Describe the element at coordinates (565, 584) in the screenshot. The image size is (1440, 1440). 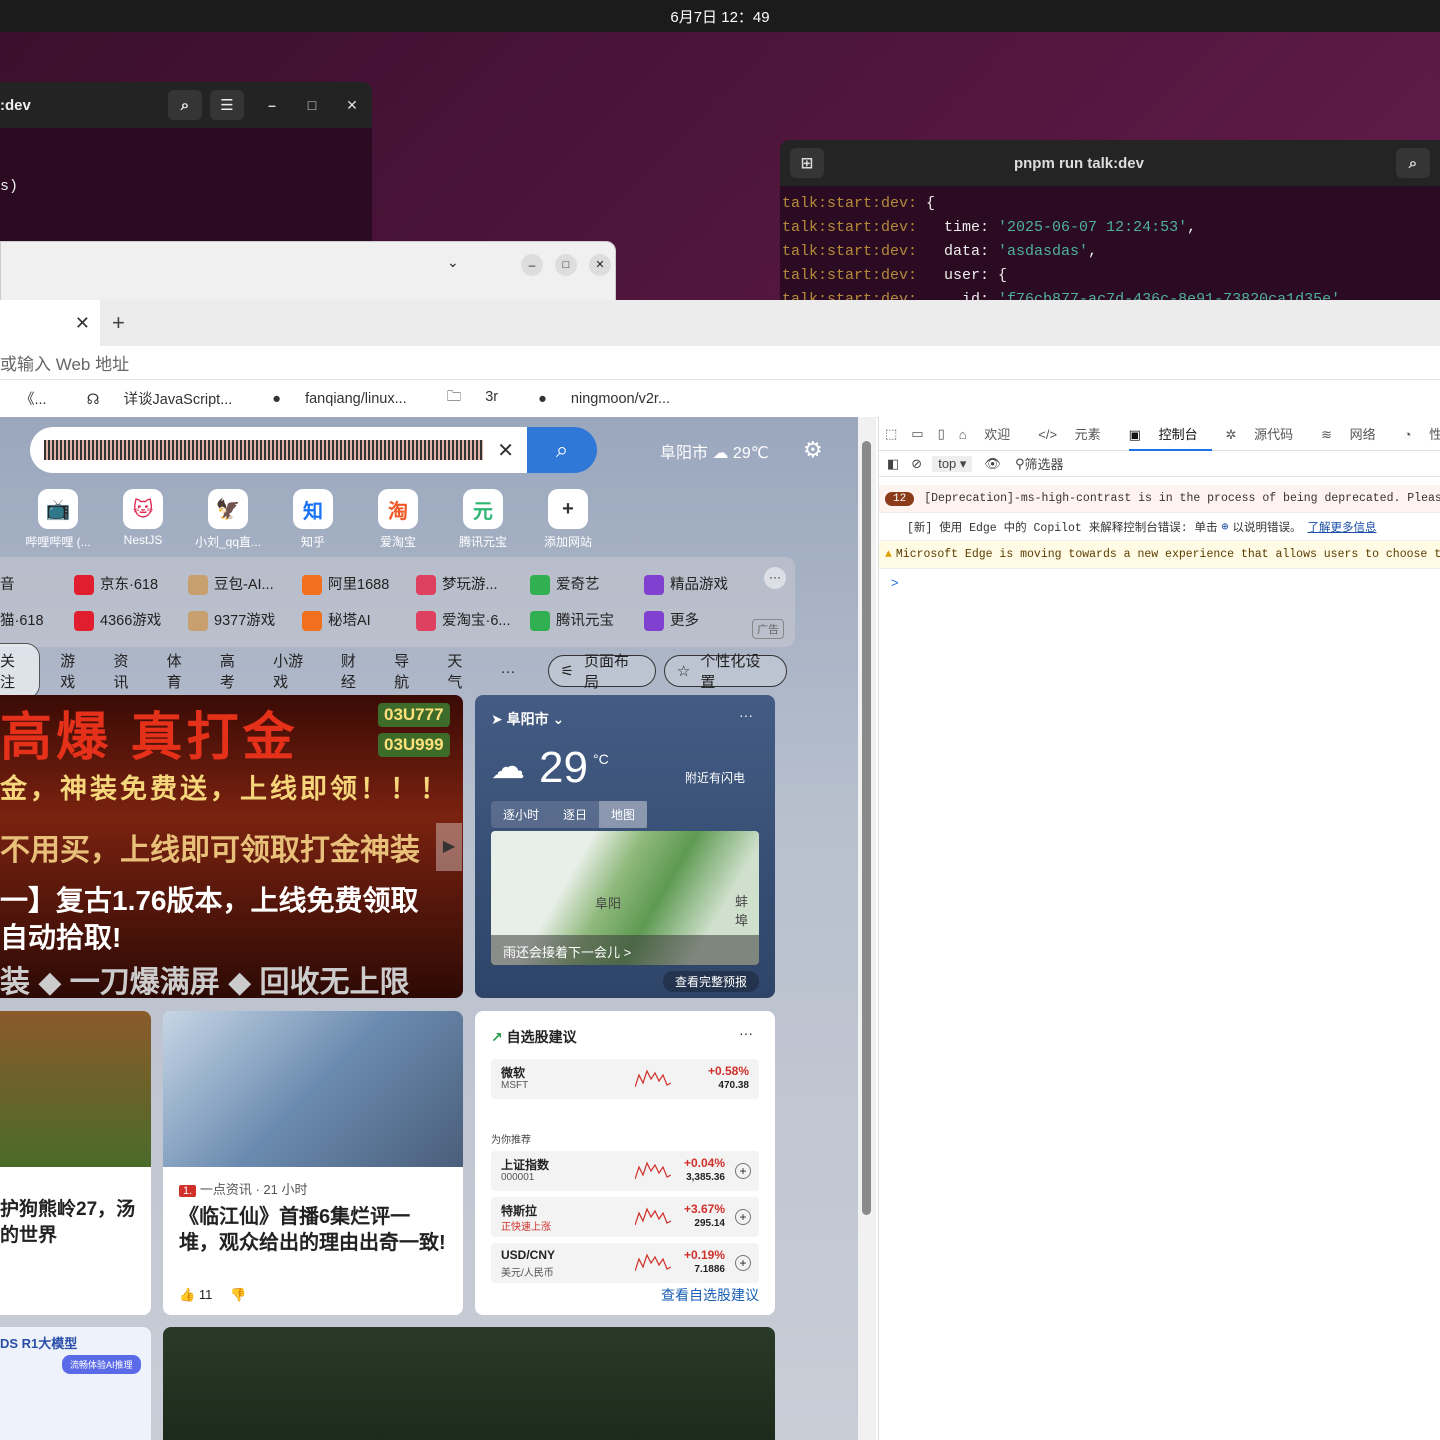
I see `sponsored-link: 爱奇艺` at that location.